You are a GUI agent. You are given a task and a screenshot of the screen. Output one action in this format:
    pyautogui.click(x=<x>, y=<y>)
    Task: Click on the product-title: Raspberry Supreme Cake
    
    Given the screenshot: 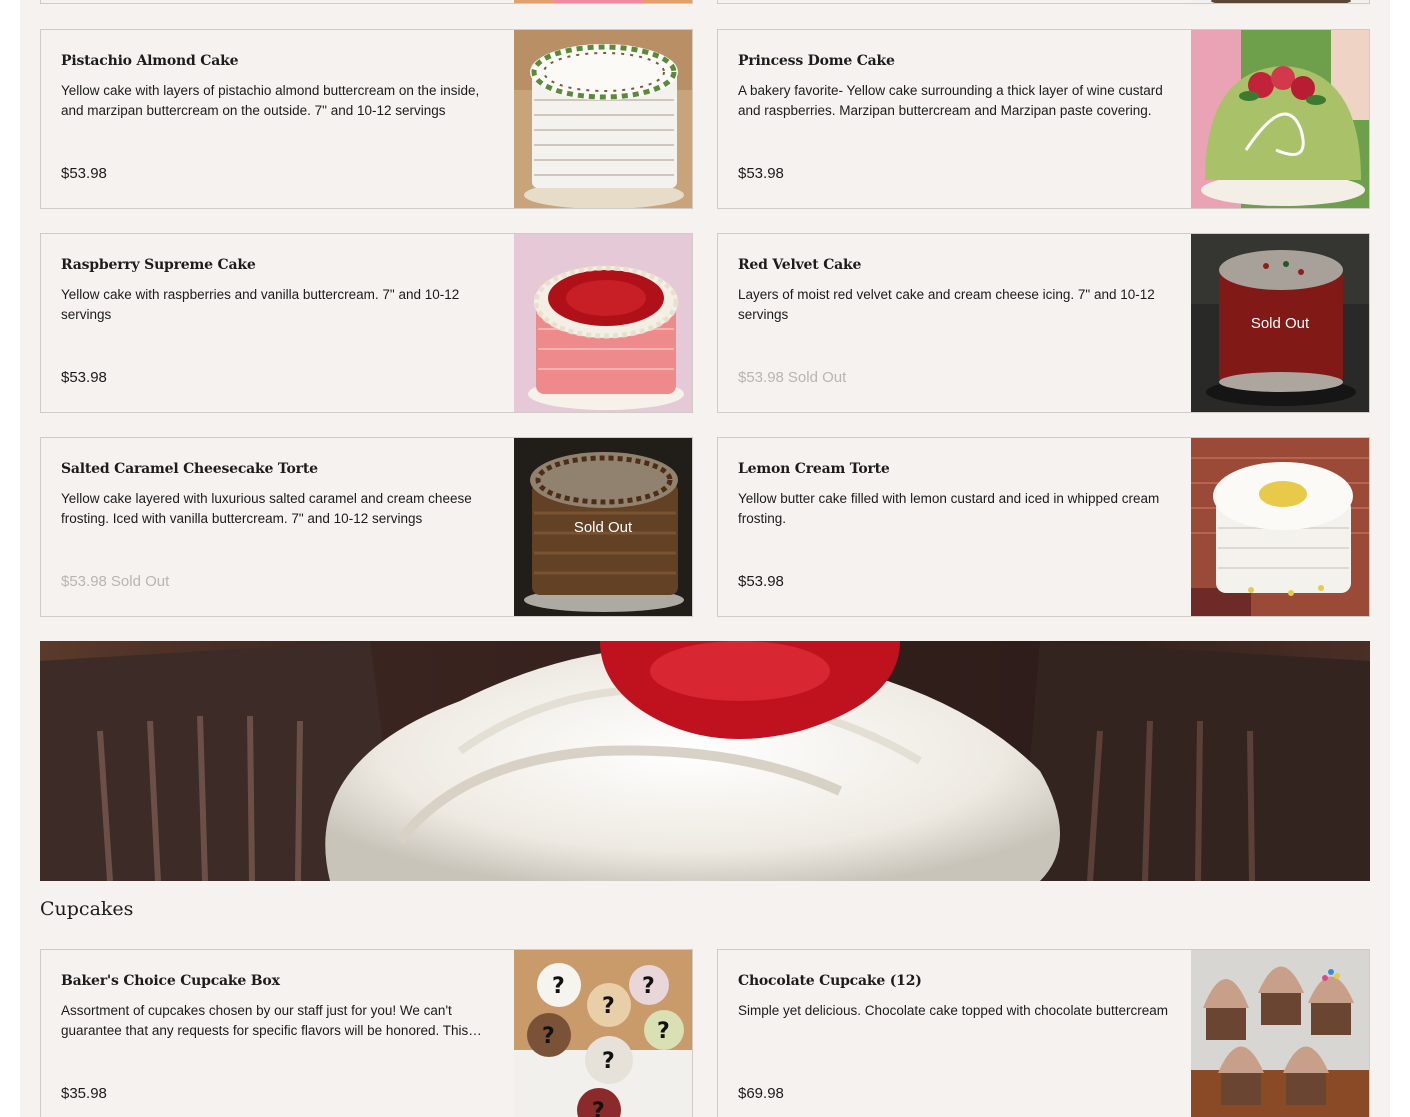 What is the action you would take?
    pyautogui.click(x=158, y=265)
    